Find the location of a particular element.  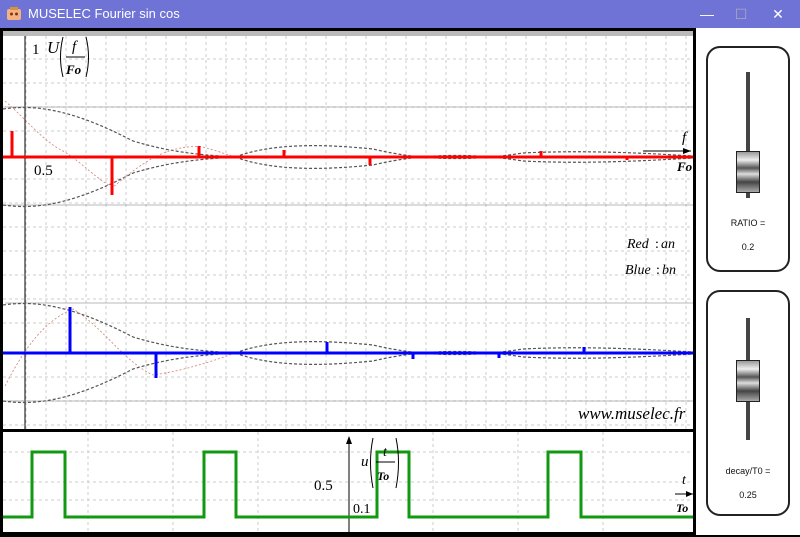

time-x-label-den: To is located at coordinates (682, 508).